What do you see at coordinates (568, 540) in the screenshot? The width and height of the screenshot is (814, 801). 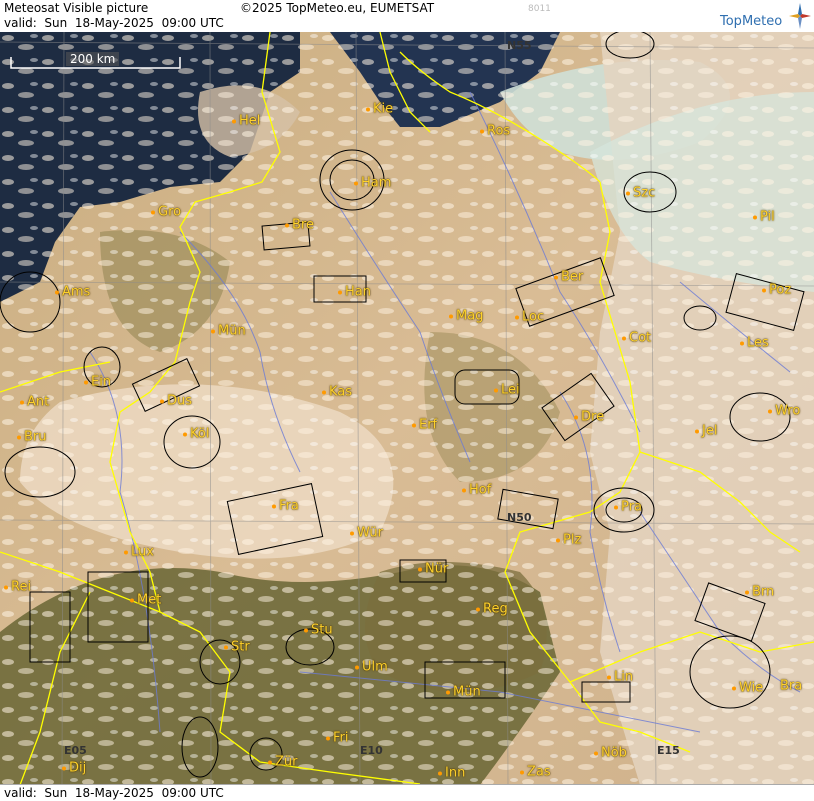 I see `city-label: Plz` at bounding box center [568, 540].